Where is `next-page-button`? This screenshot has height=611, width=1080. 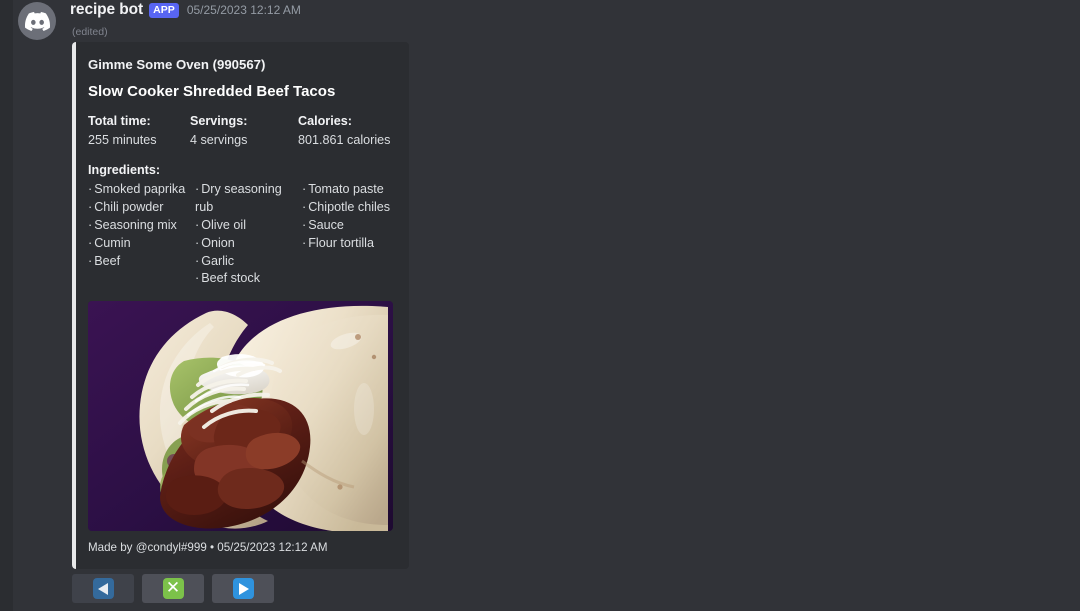
next-page-button is located at coordinates (243, 588).